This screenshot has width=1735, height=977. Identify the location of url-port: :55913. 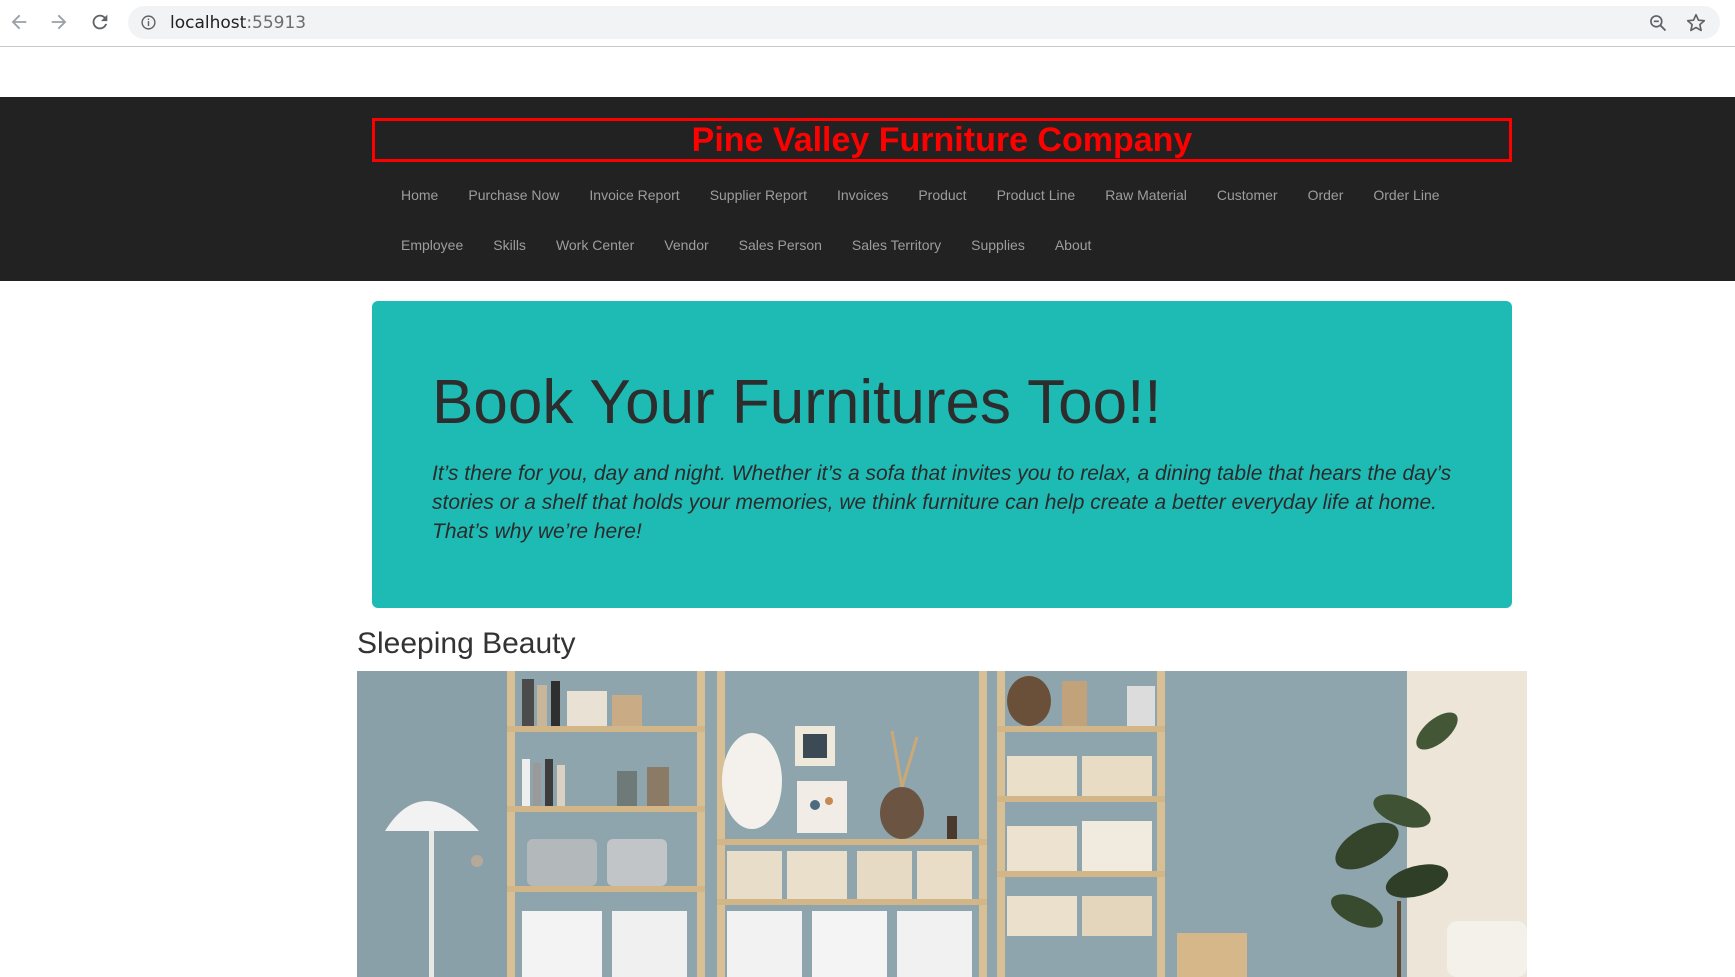
(276, 23).